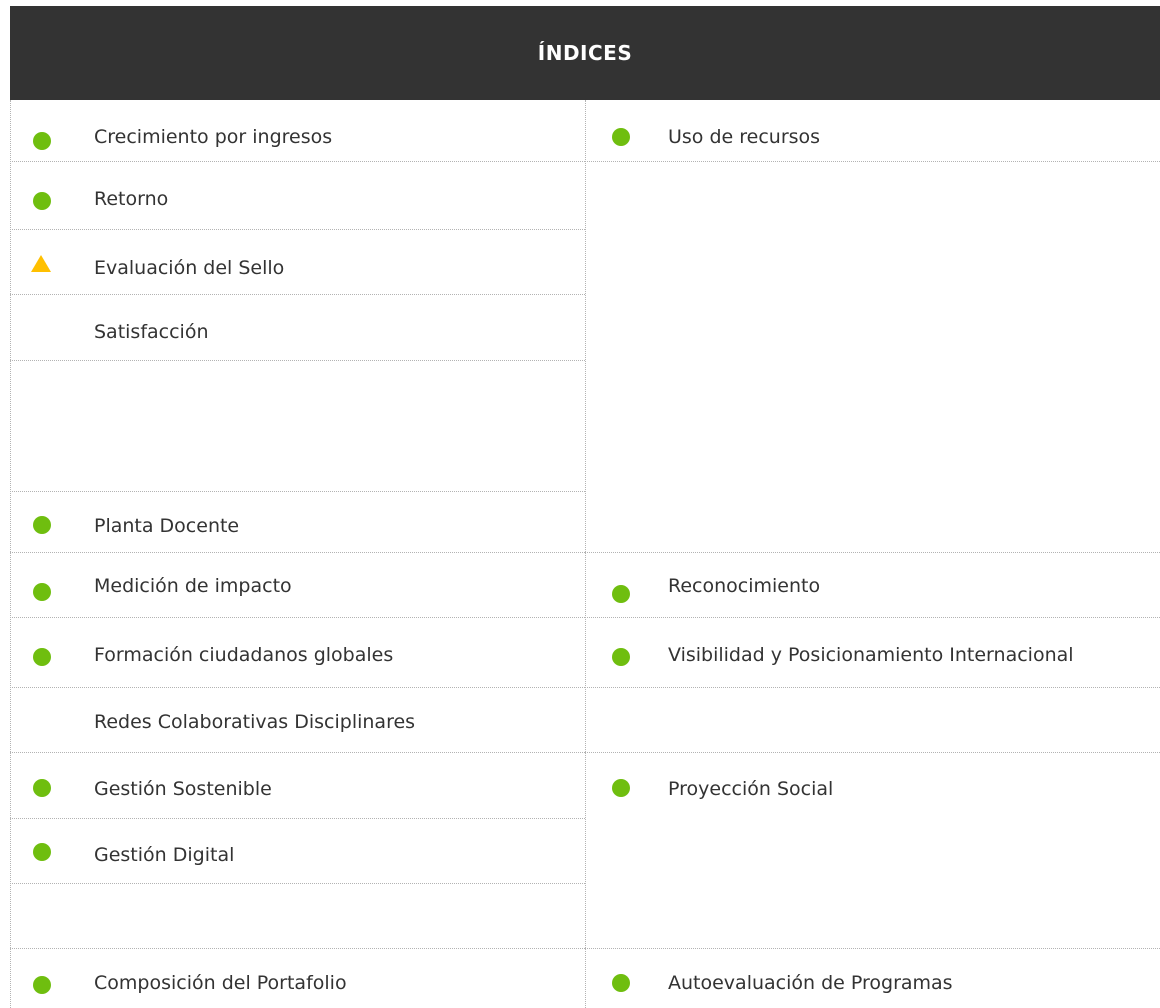 This screenshot has height=1008, width=1160. I want to click on index-label: Satisfacción, so click(151, 332).